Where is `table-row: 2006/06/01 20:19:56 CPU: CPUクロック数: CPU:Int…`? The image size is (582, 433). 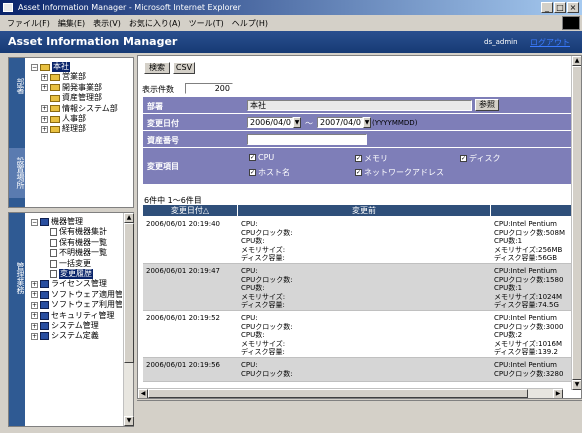 table-row: 2006/06/01 20:19:56 CPU: CPUクロック数: CPU:Int… is located at coordinates (358, 370).